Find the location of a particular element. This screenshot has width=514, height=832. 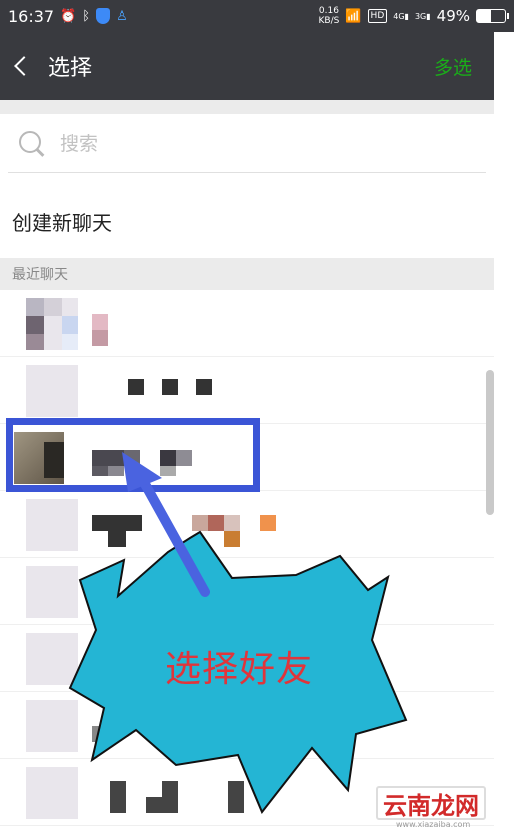

contact-row-selected is located at coordinates (247, 457).